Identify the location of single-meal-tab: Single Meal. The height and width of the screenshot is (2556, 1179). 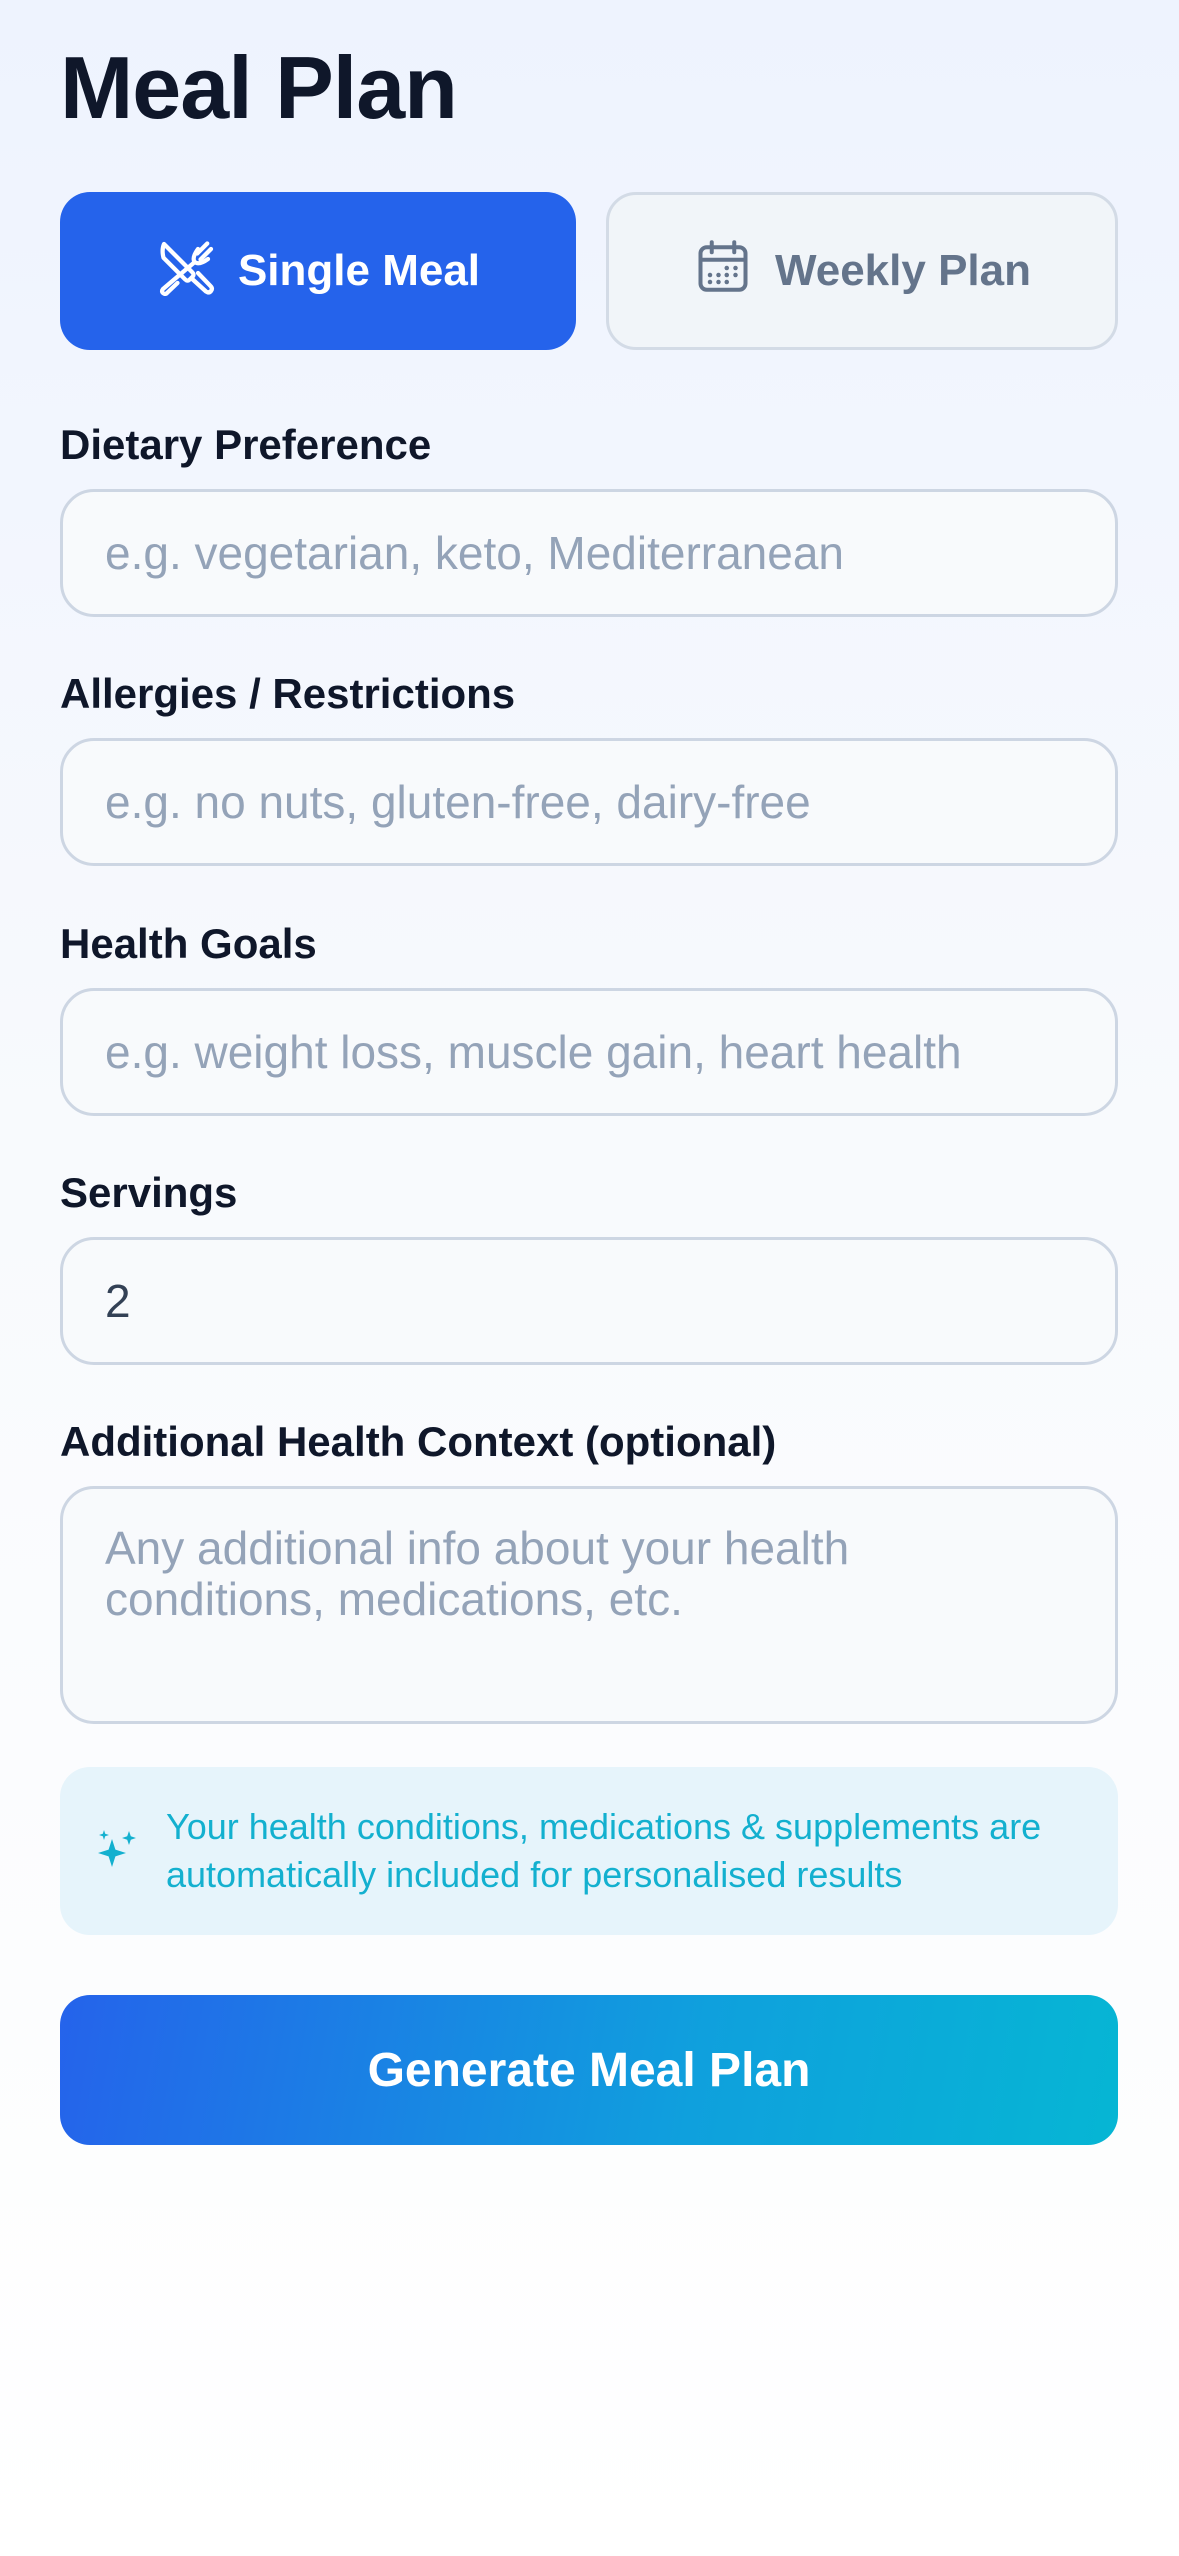
(318, 271).